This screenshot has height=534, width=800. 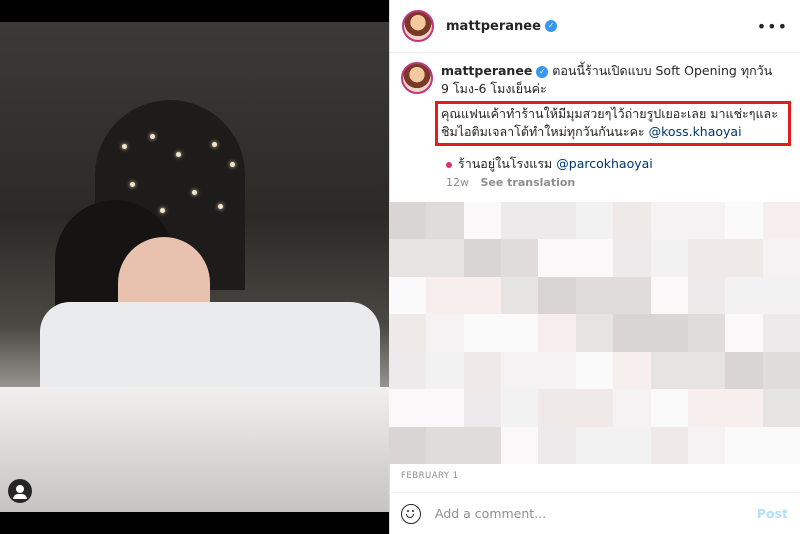 I want to click on caption-meta: 12w See translation, so click(x=514, y=182).